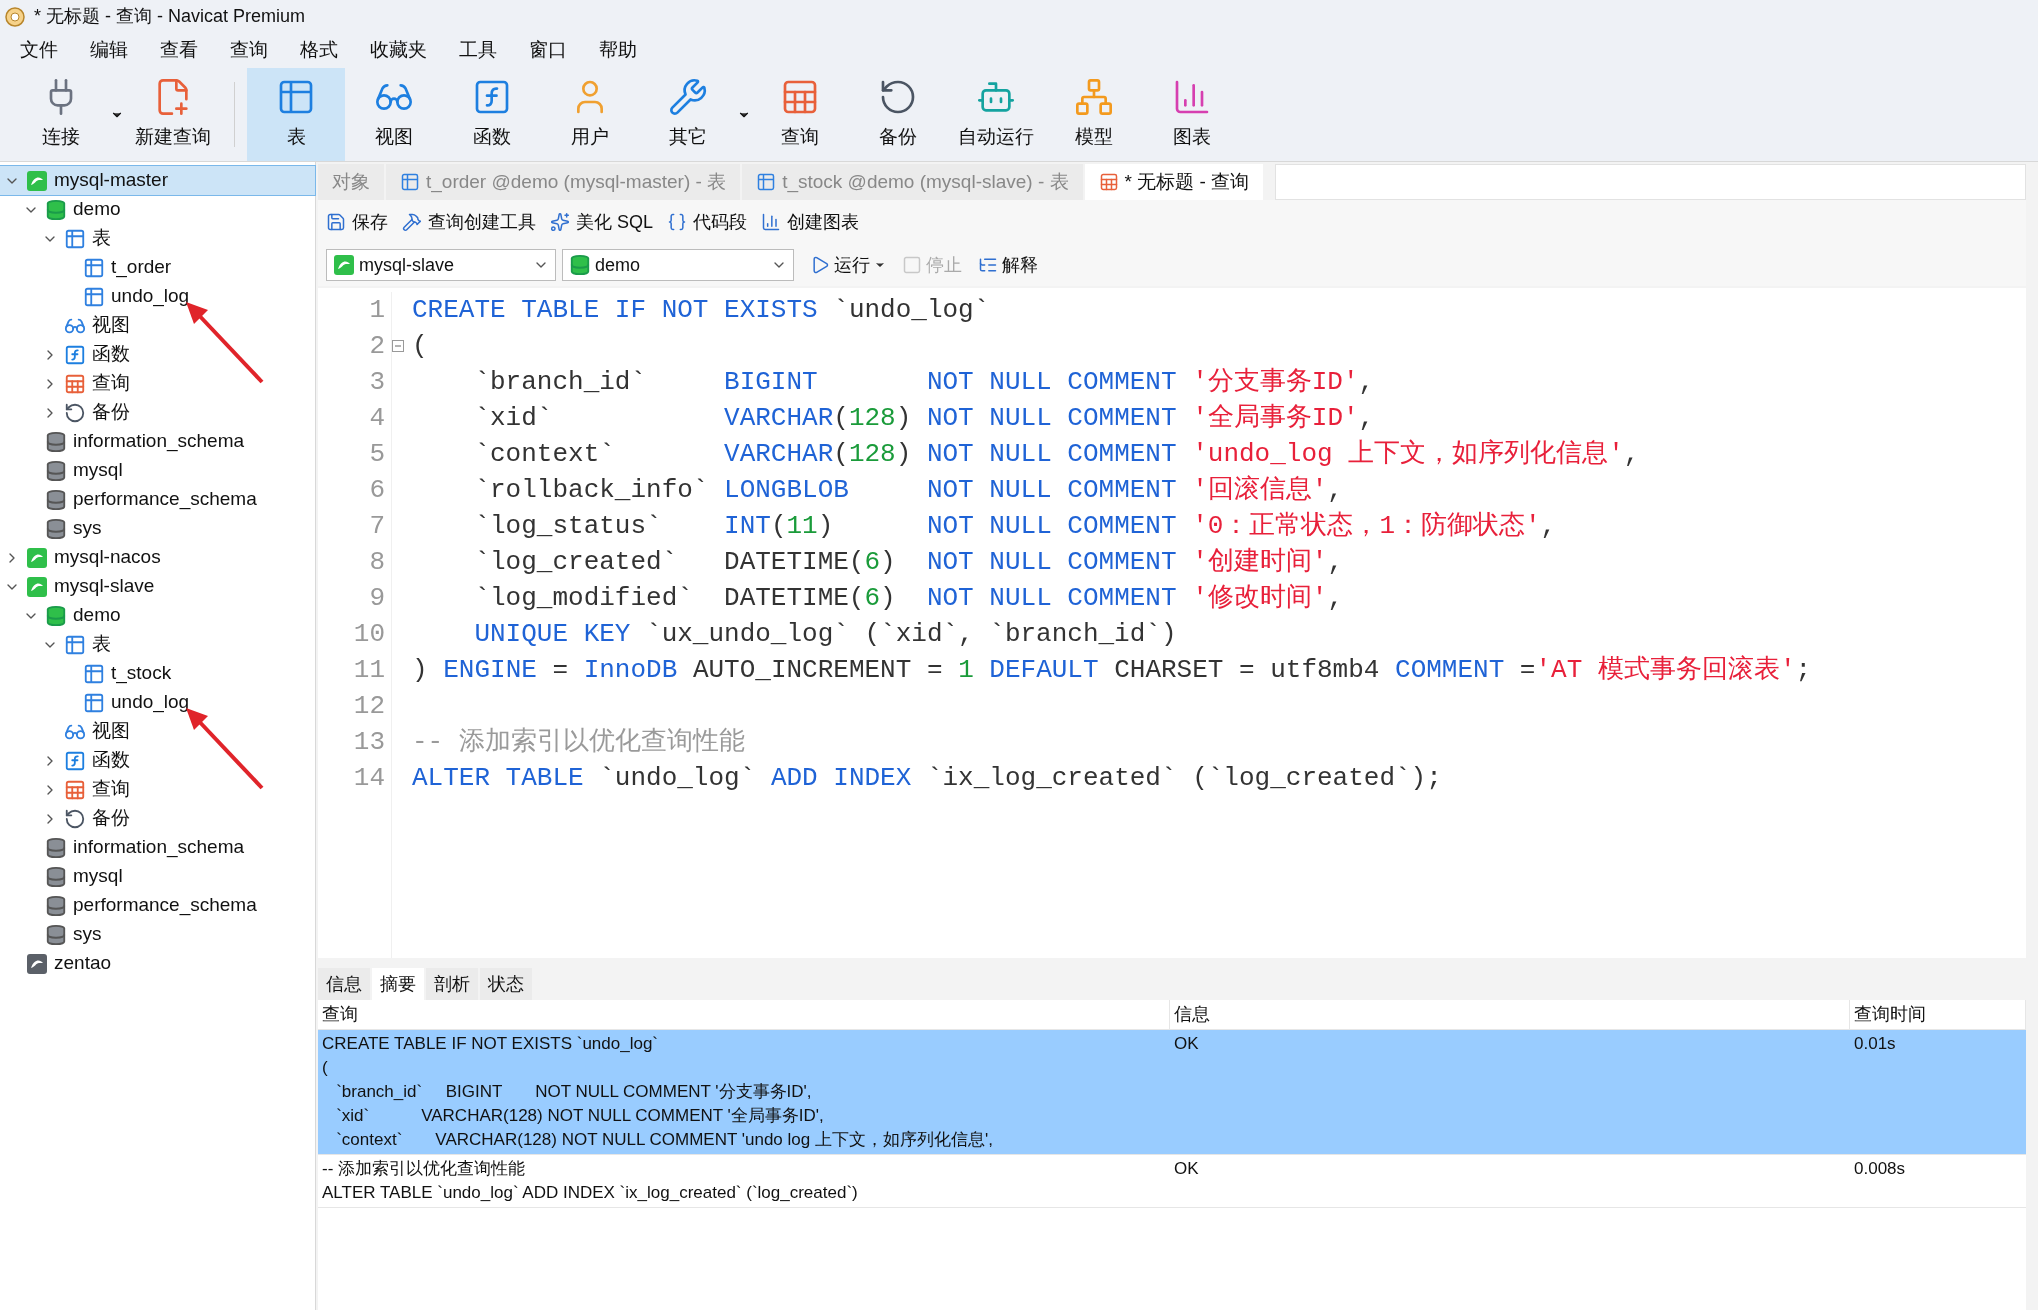 Image resolution: width=2038 pixels, height=1310 pixels. Describe the element at coordinates (707, 222) in the screenshot. I see `editor-toolbar-button: 代码段` at that location.